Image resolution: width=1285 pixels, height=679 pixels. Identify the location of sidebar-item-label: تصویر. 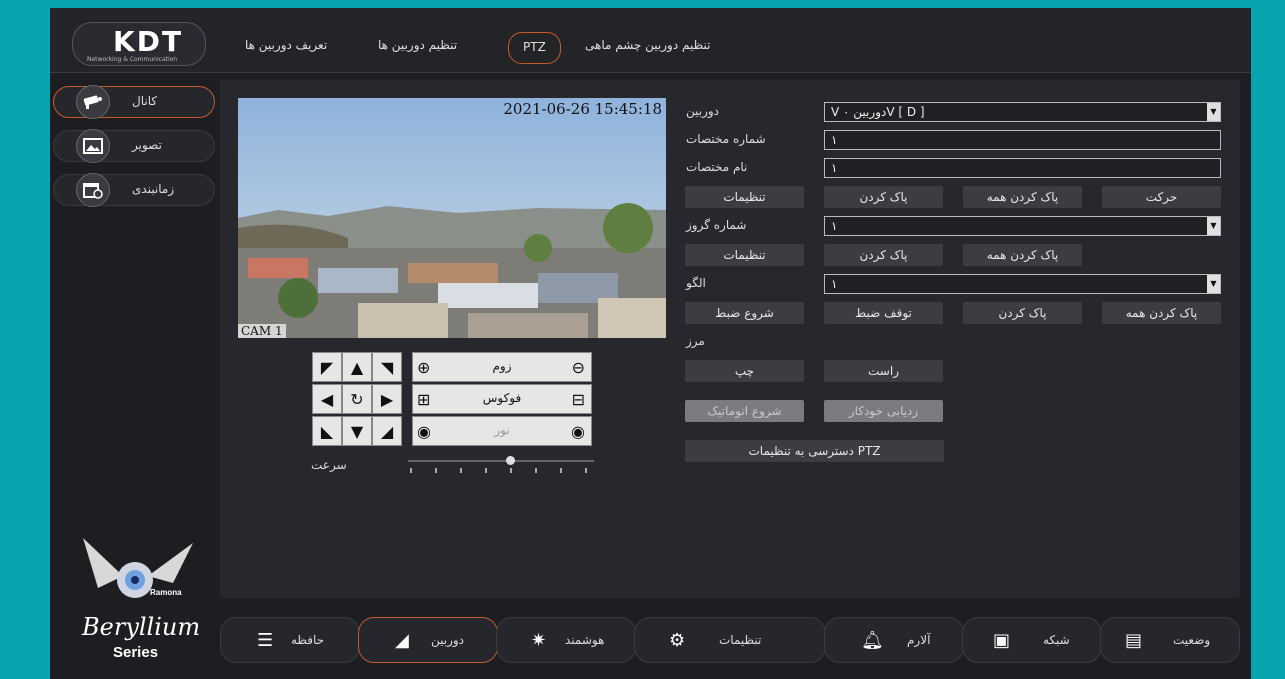
(147, 145).